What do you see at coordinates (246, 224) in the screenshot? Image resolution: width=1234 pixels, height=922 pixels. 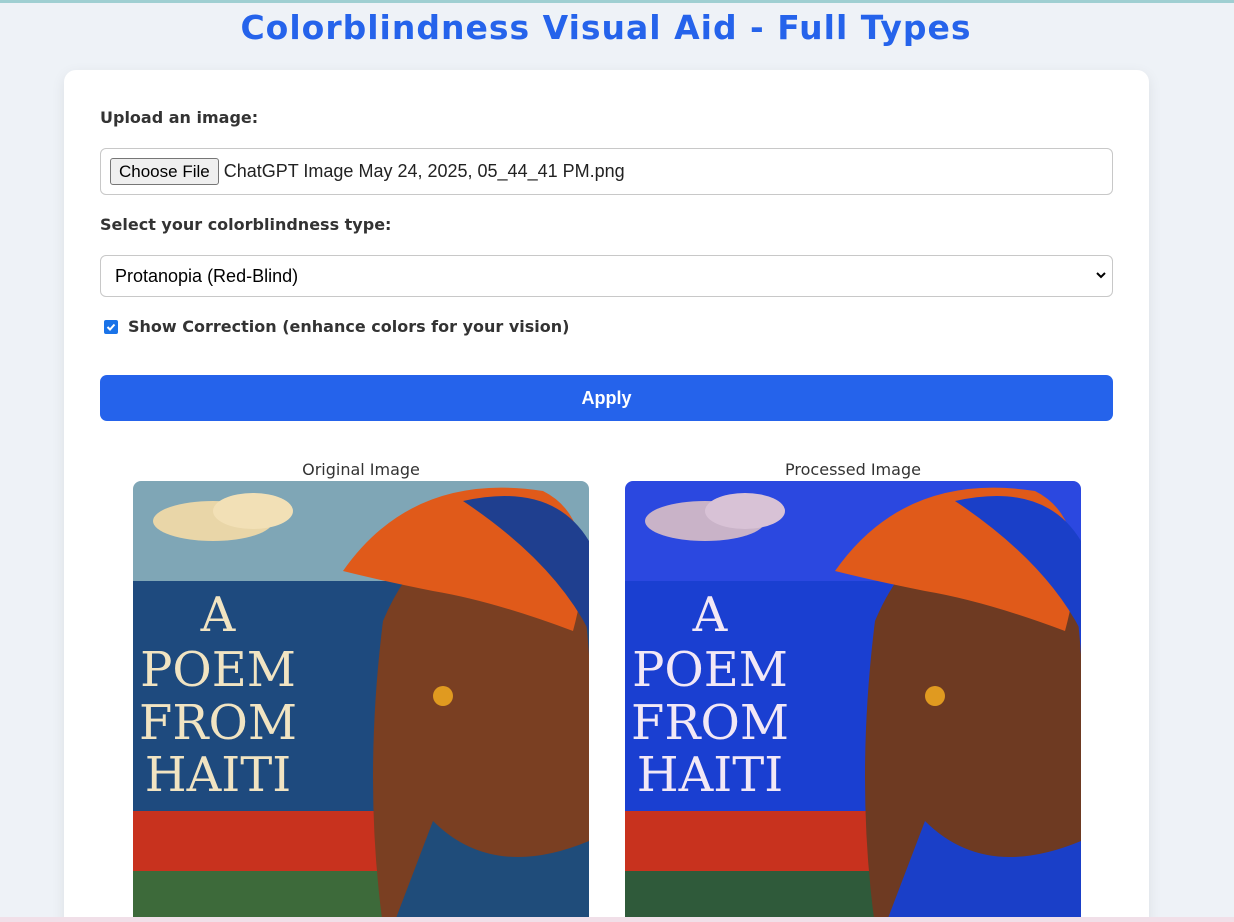 I see `type-select-label: Select your colorblindness type:` at bounding box center [246, 224].